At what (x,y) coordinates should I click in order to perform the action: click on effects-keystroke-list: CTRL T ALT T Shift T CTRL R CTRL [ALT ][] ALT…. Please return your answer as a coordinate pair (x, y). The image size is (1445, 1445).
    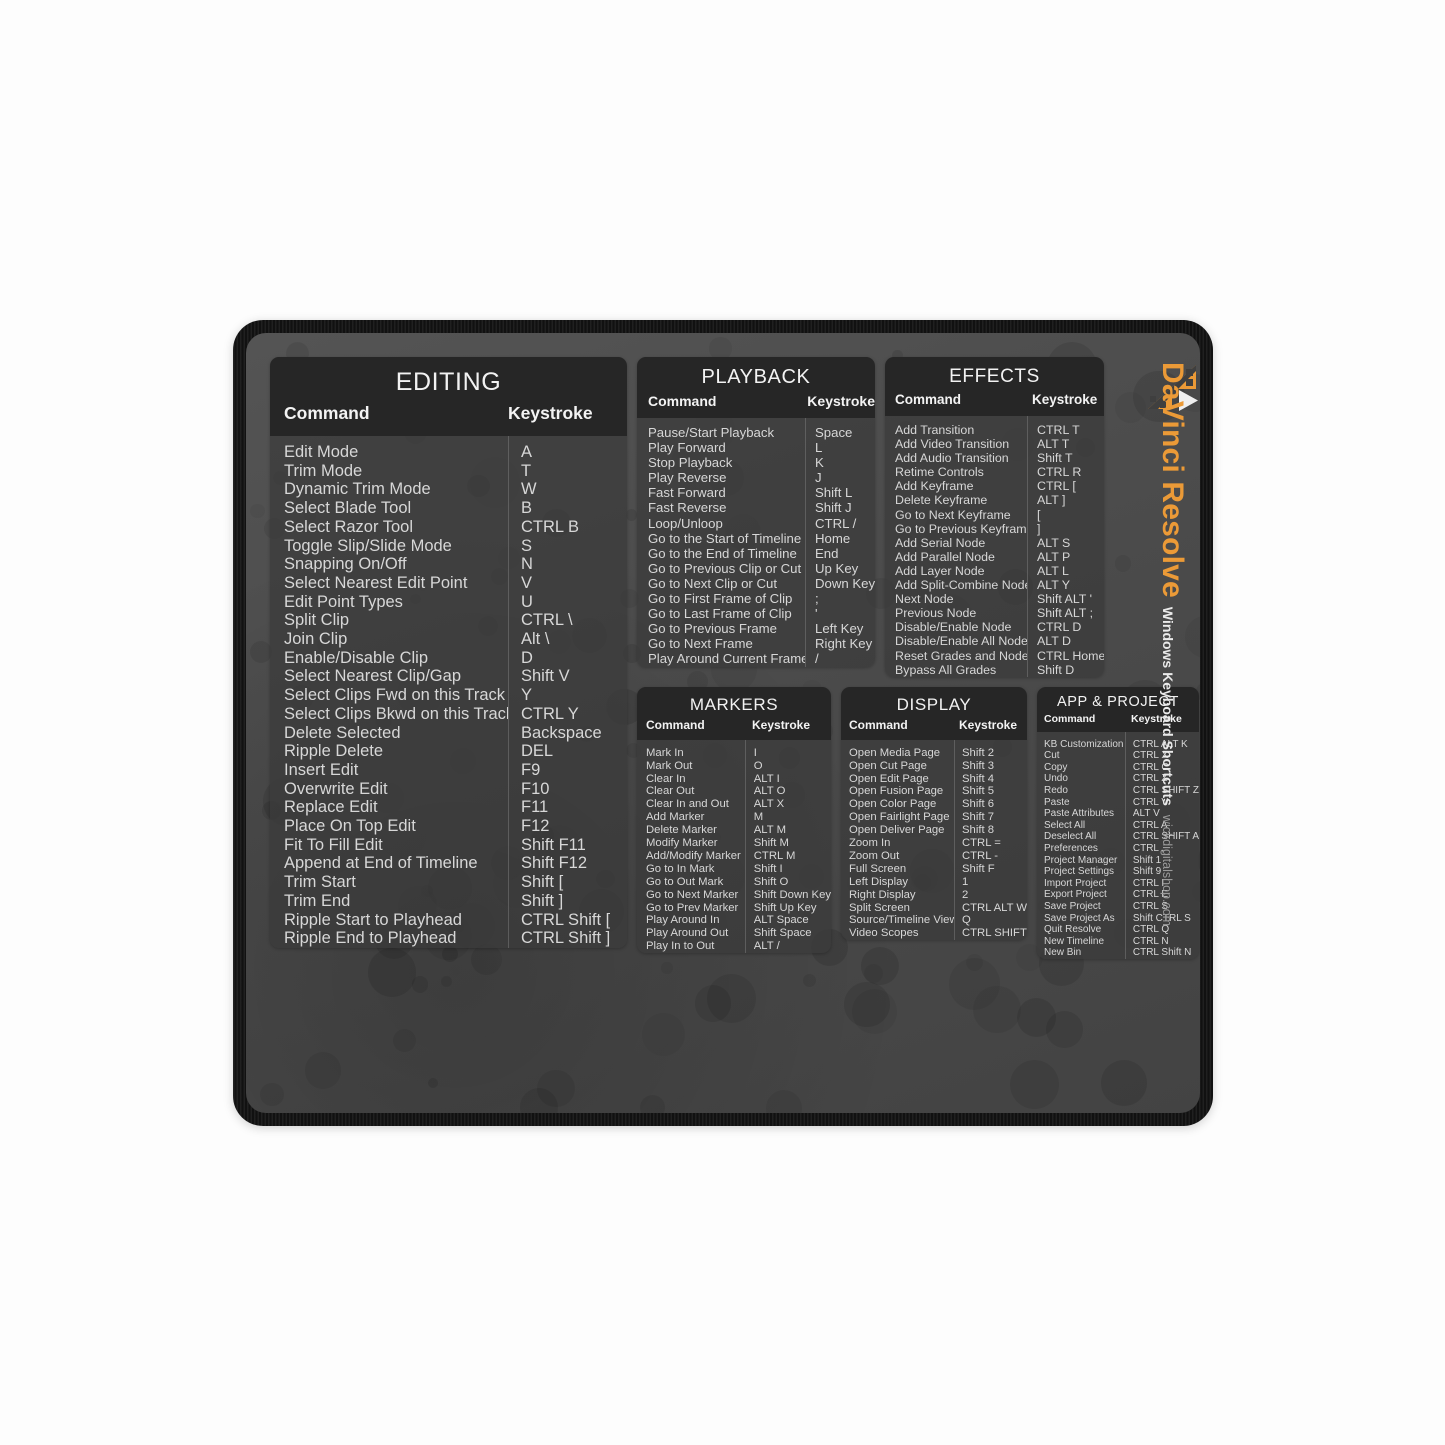
    Looking at the image, I should click on (1065, 546).